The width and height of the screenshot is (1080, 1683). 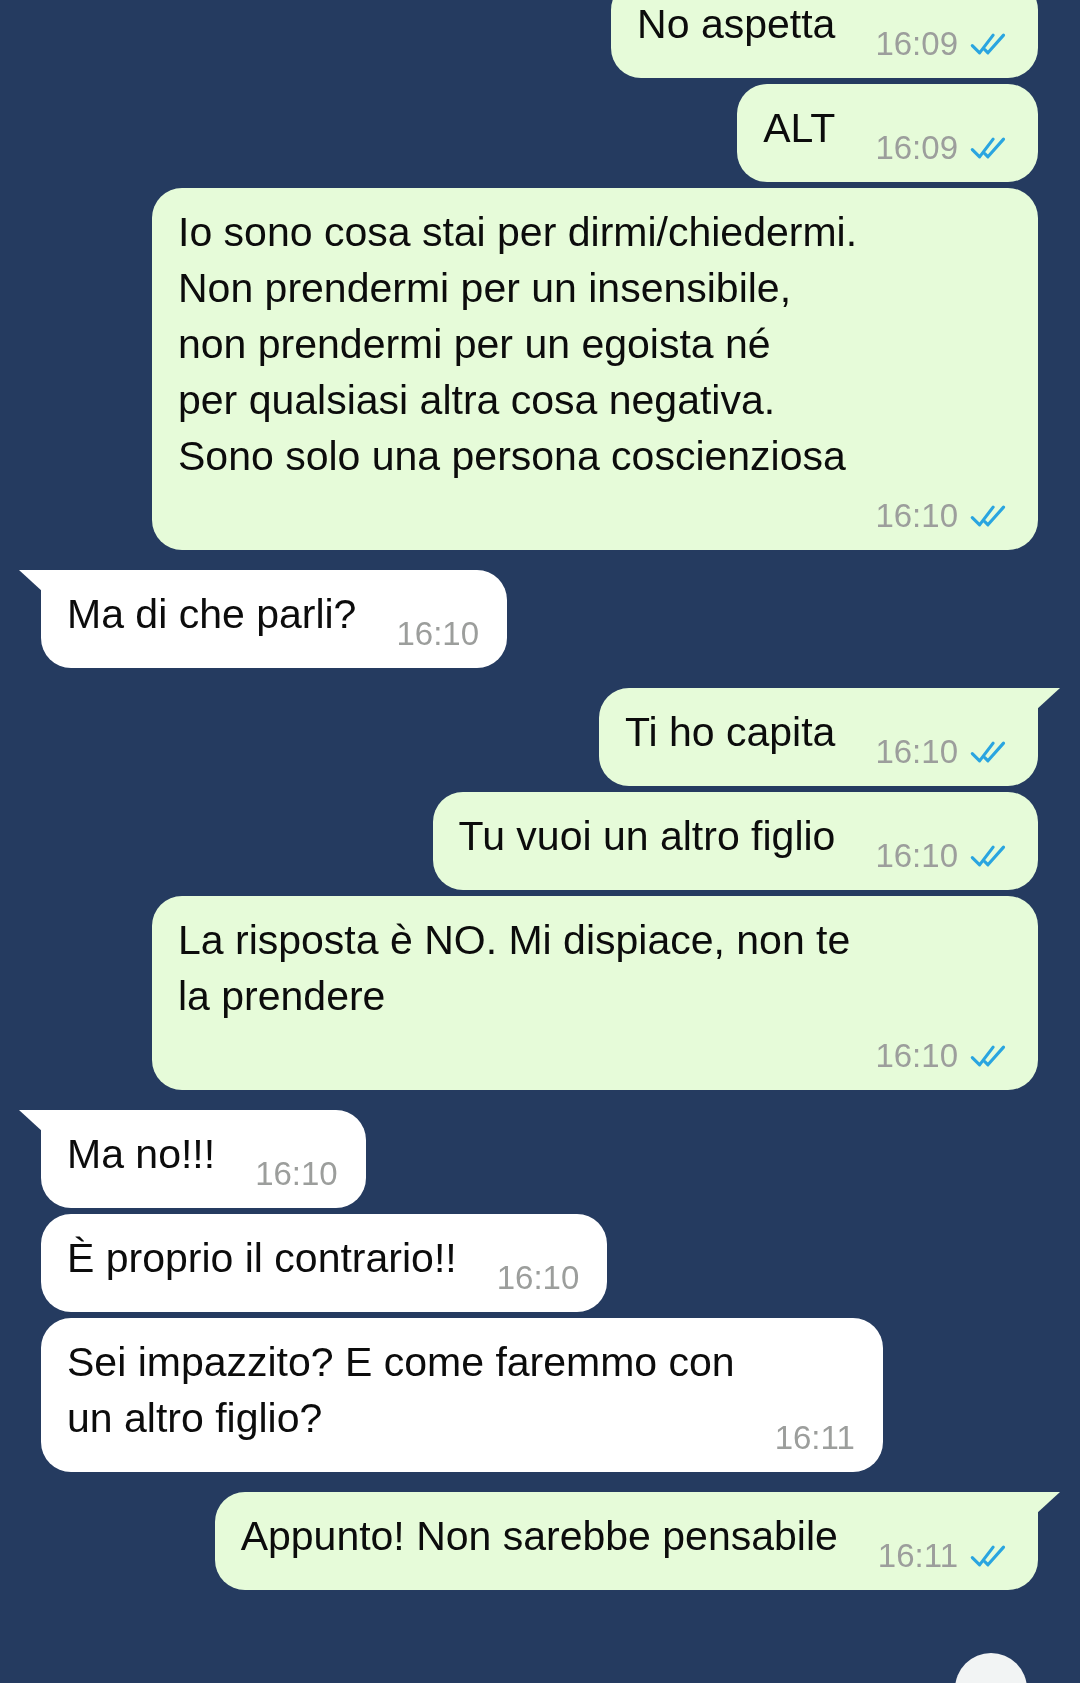 What do you see at coordinates (141, 1154) in the screenshot?
I see `message-text: Ma no!!!` at bounding box center [141, 1154].